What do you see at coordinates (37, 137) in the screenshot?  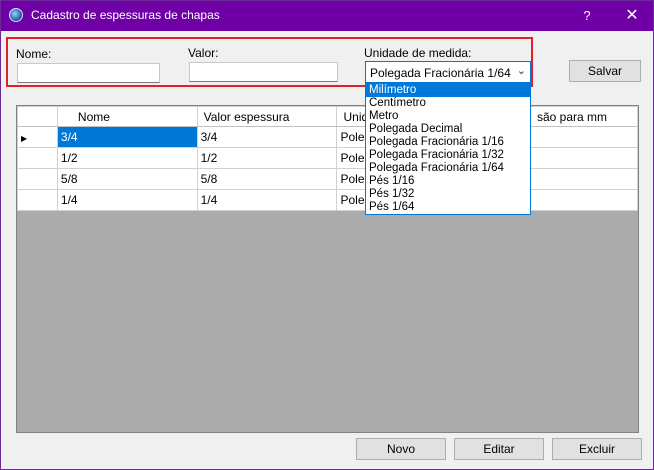 I see `row-indicator: ▶` at bounding box center [37, 137].